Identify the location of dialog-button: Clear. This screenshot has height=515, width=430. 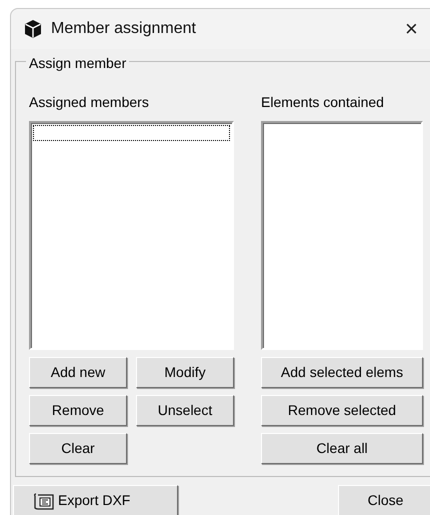
(78, 448).